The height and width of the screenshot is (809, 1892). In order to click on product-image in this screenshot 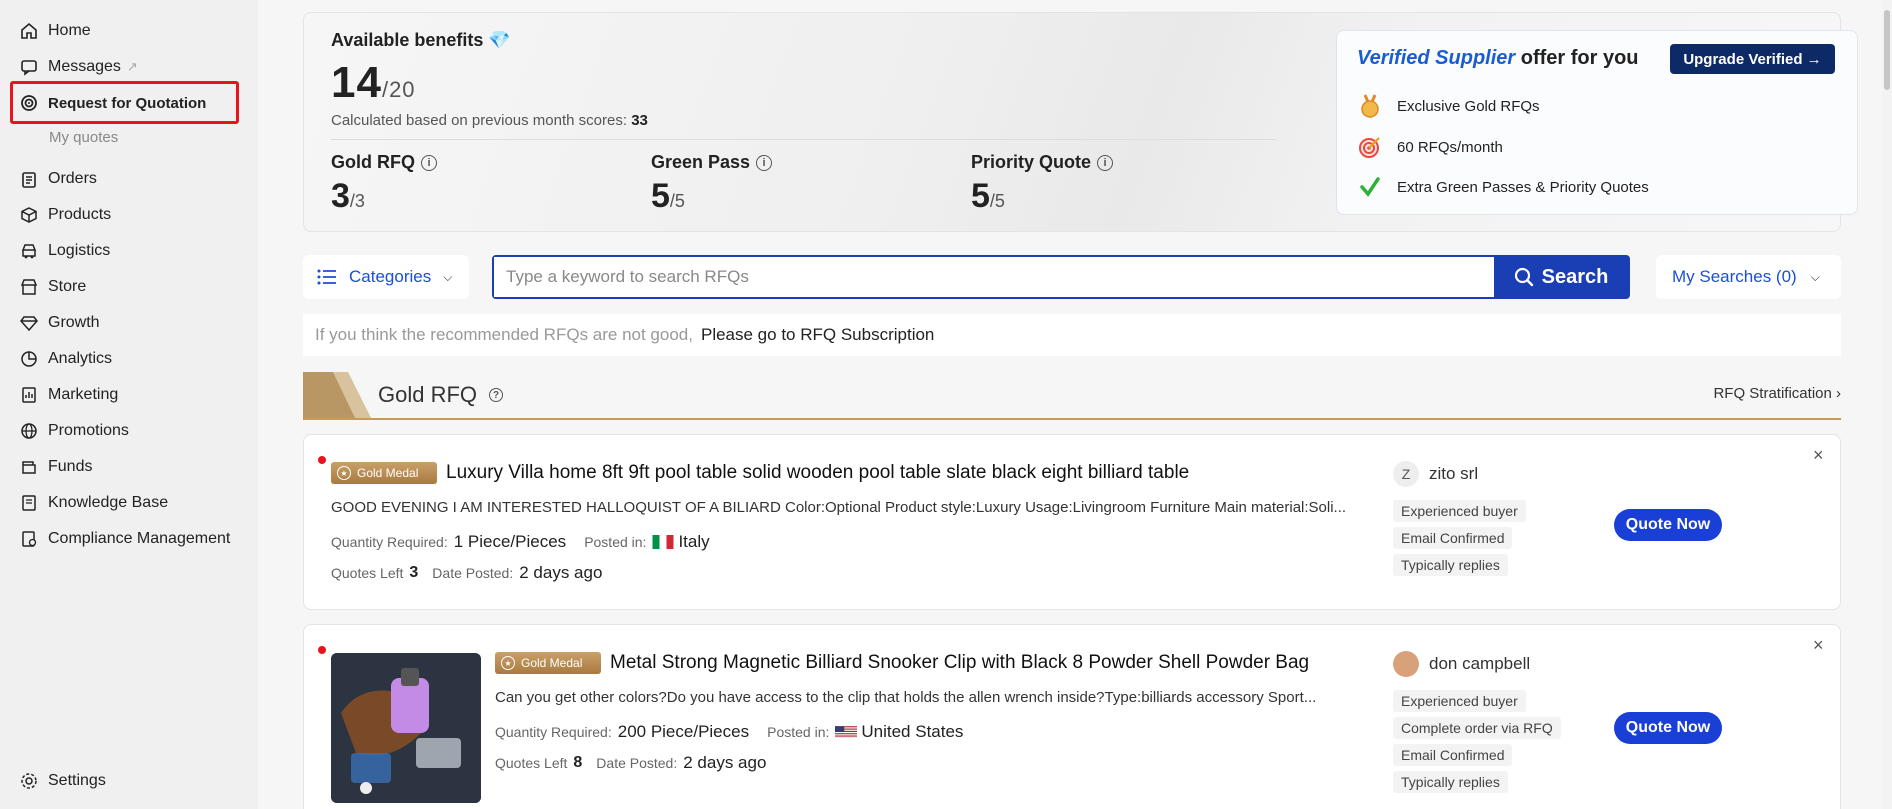, I will do `click(406, 728)`.